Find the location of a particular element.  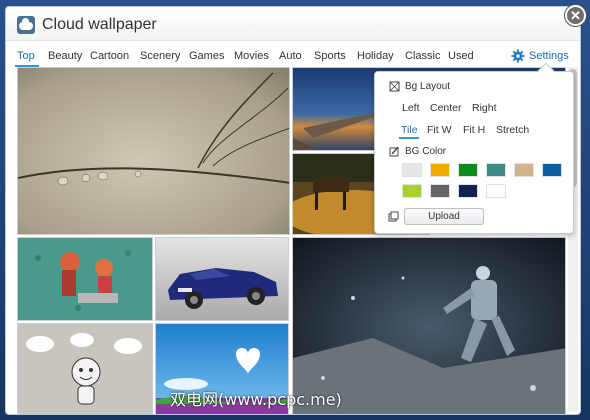

tab-beauty: Beauty is located at coordinates (65, 56).